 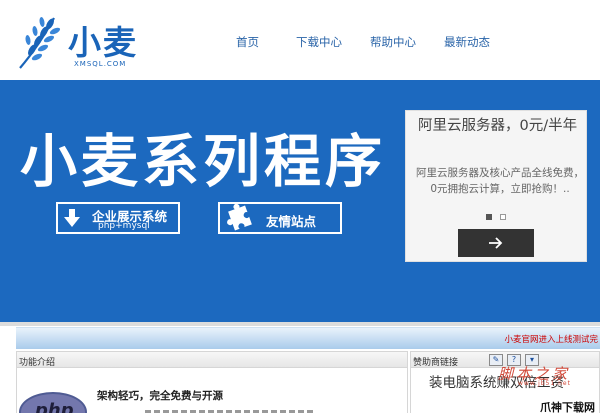 I want to click on arrow-right-icon, so click(x=496, y=243).